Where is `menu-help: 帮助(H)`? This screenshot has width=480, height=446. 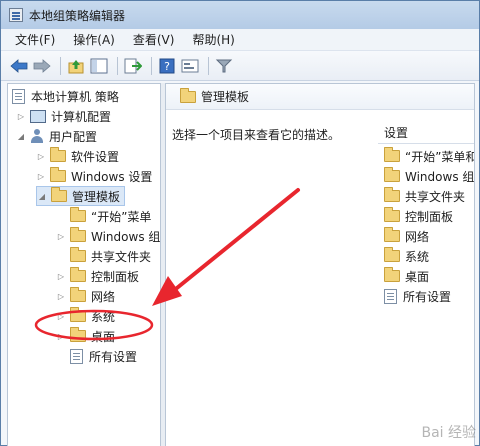
menu-help: 帮助(H) is located at coordinates (213, 39).